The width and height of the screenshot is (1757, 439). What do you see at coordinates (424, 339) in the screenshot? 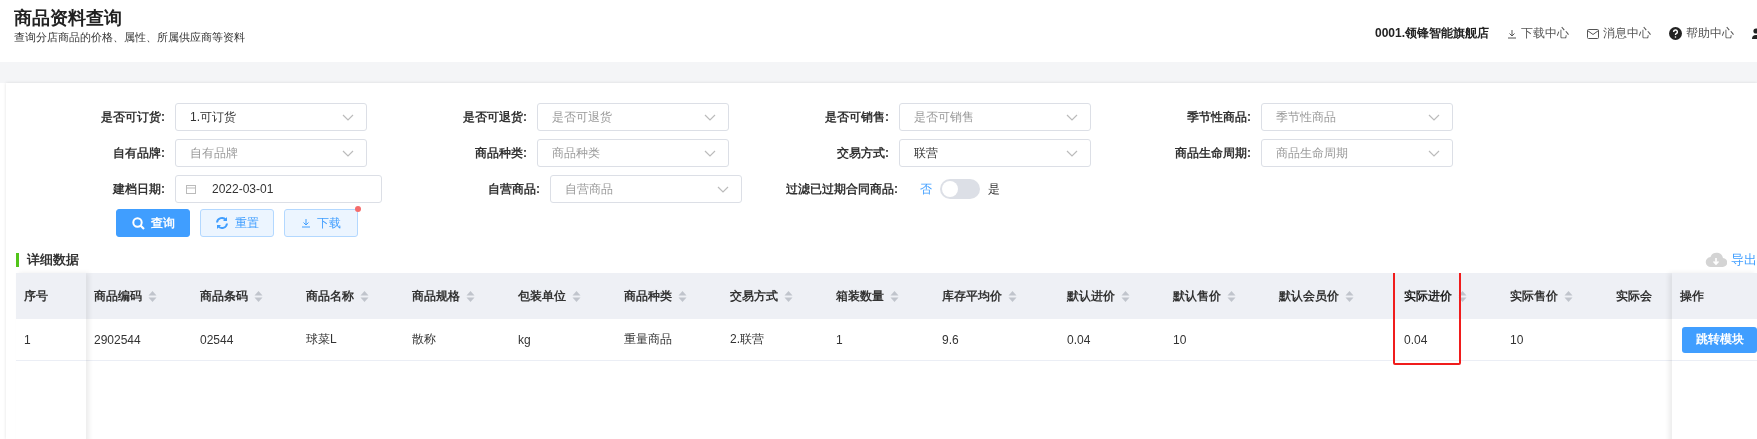
I see `table-cell: 散称` at bounding box center [424, 339].